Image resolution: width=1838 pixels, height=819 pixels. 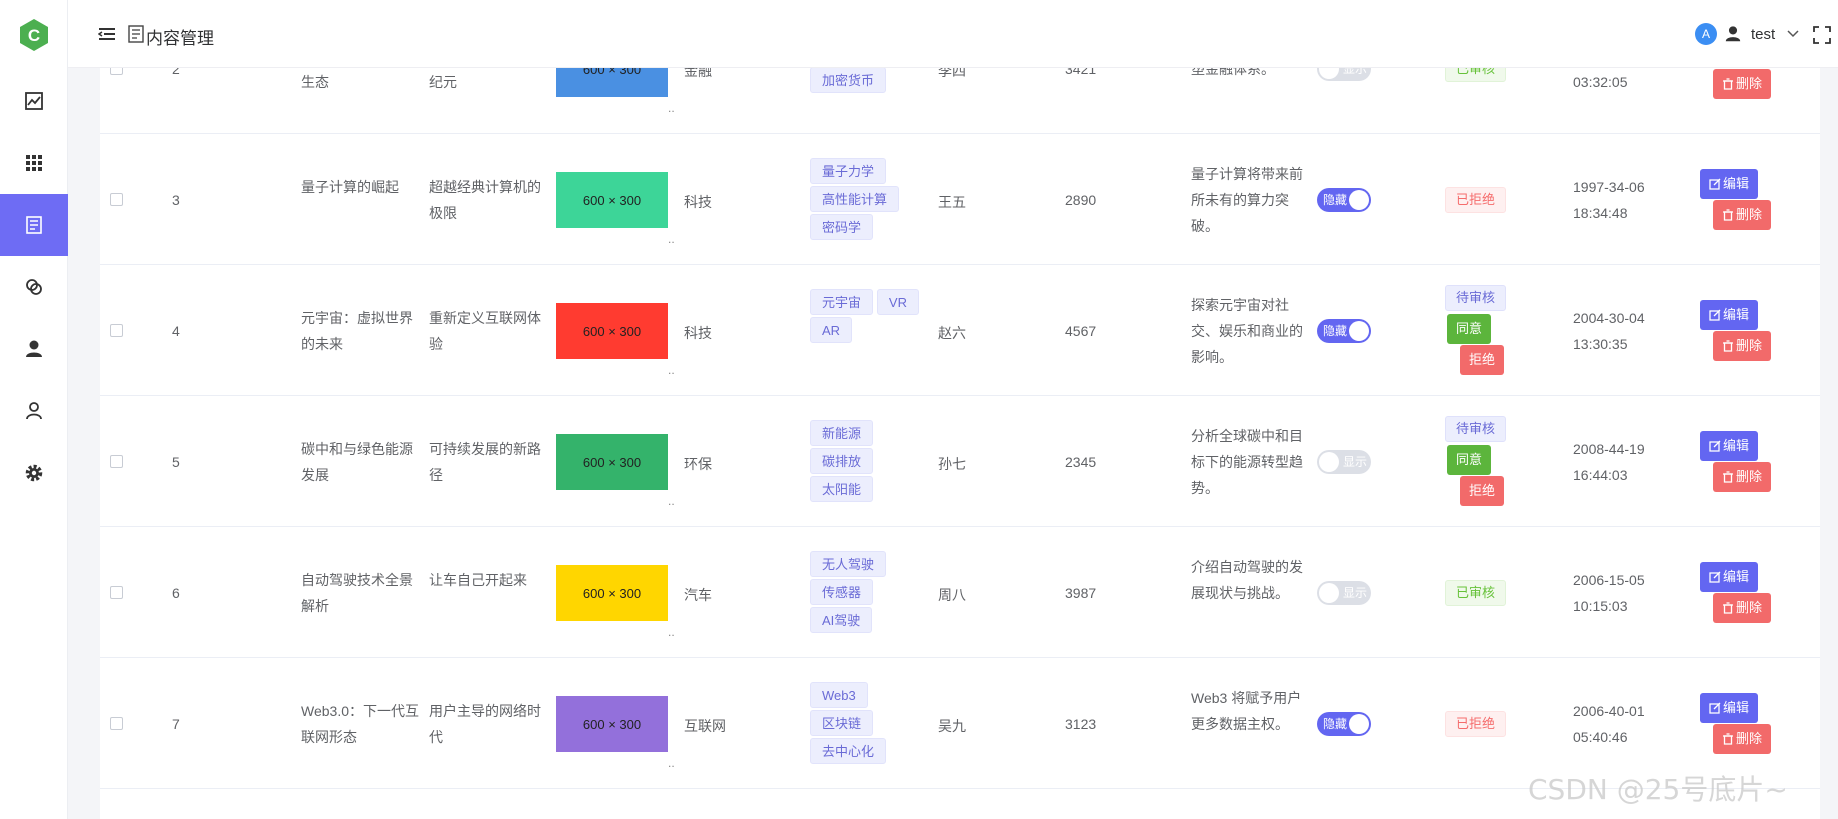 I want to click on grid-icon, so click(x=34, y=163).